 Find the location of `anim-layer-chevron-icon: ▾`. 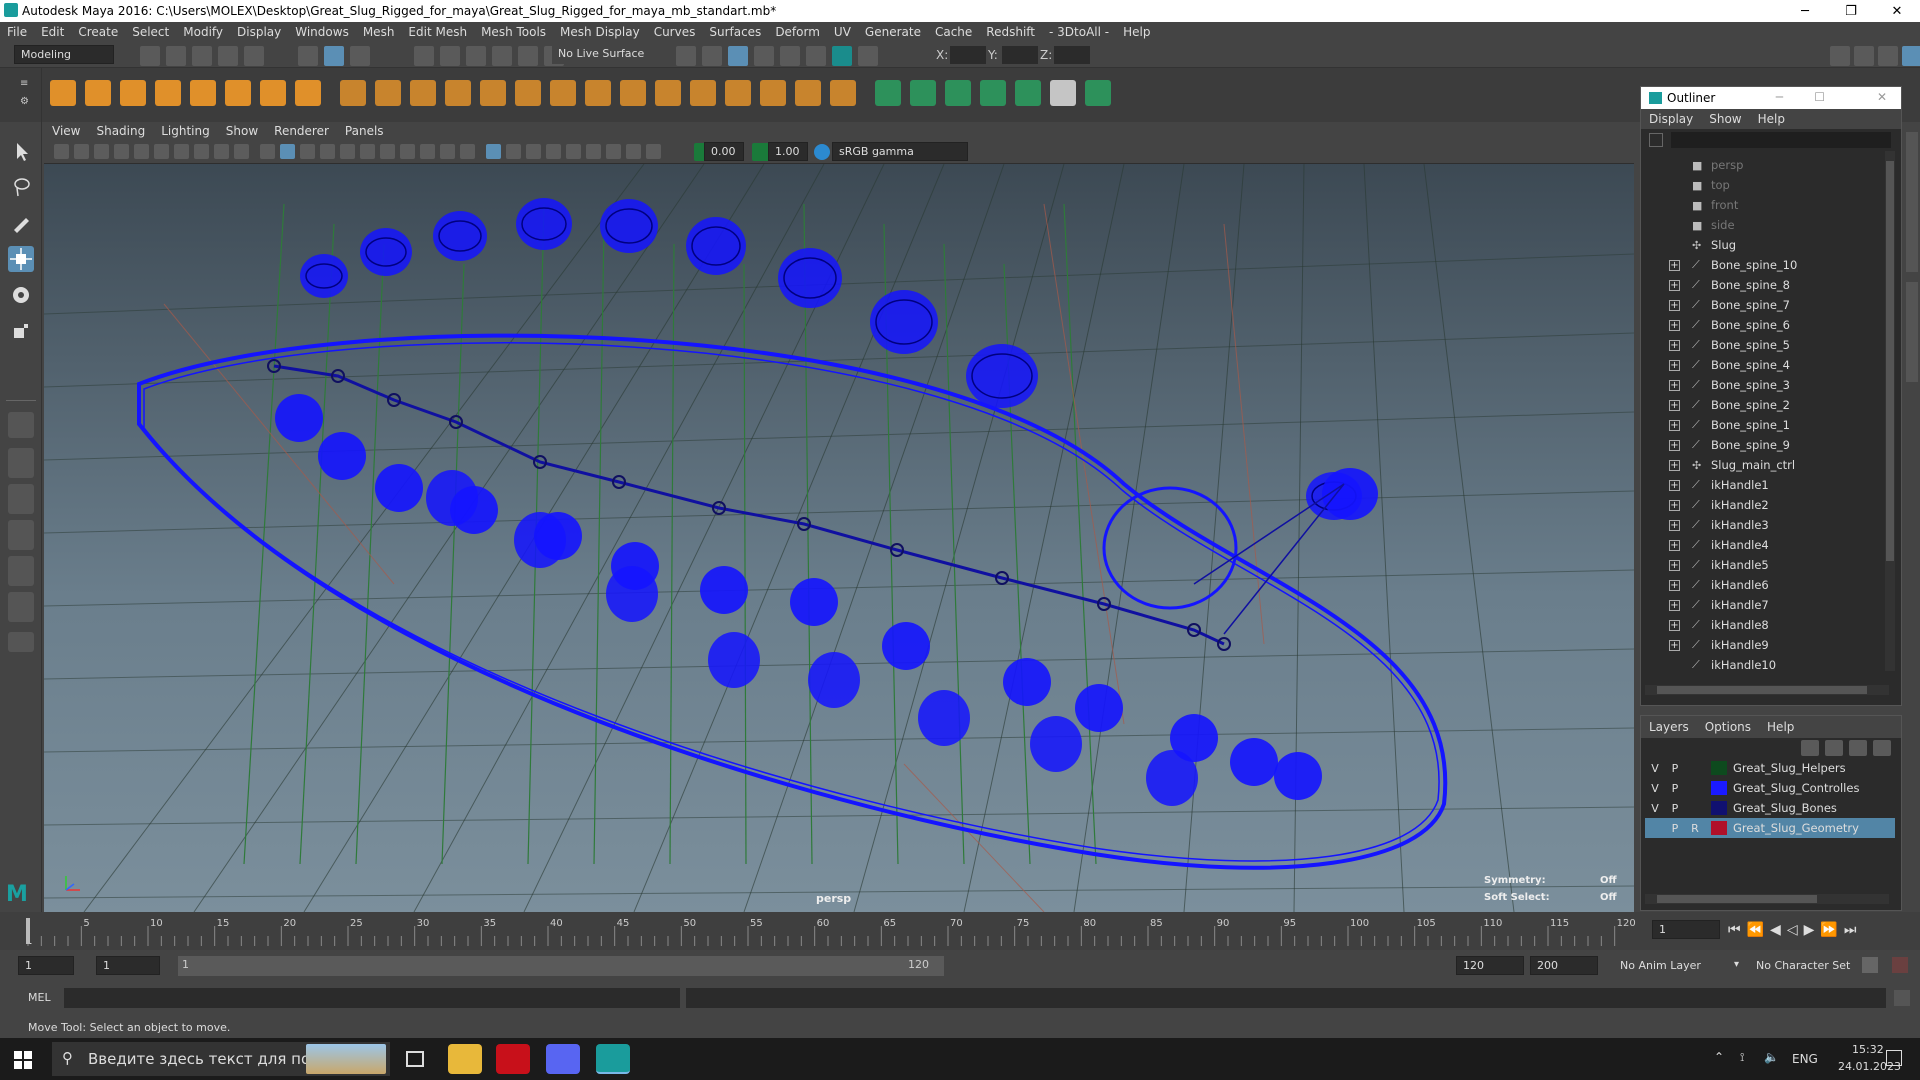

anim-layer-chevron-icon: ▾ is located at coordinates (1736, 964).